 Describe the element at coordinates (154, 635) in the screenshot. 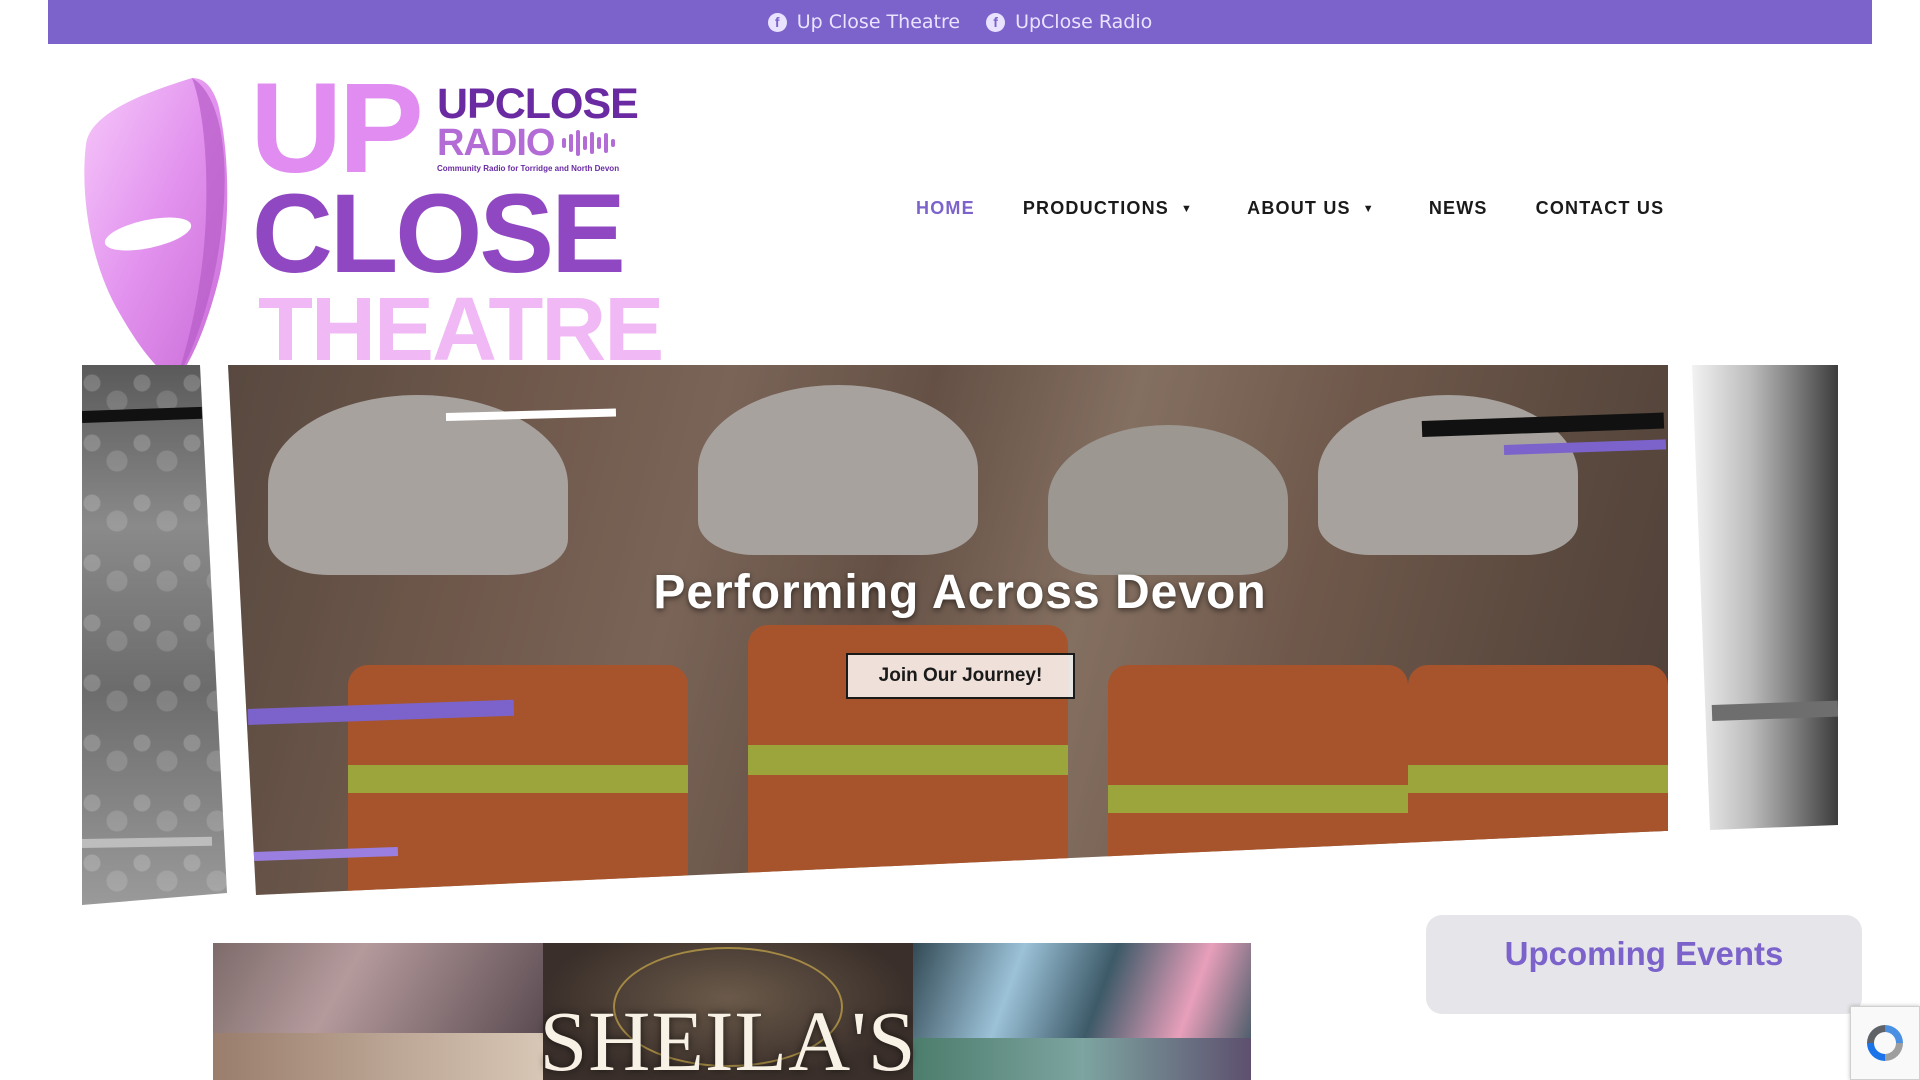

I see `hero-audience-photo` at that location.